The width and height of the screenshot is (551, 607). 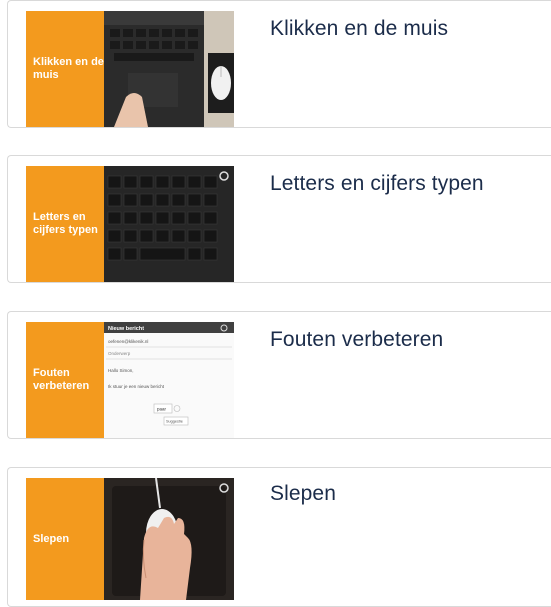 What do you see at coordinates (68, 68) in the screenshot?
I see `thumbnail-label: Klikken en de muis` at bounding box center [68, 68].